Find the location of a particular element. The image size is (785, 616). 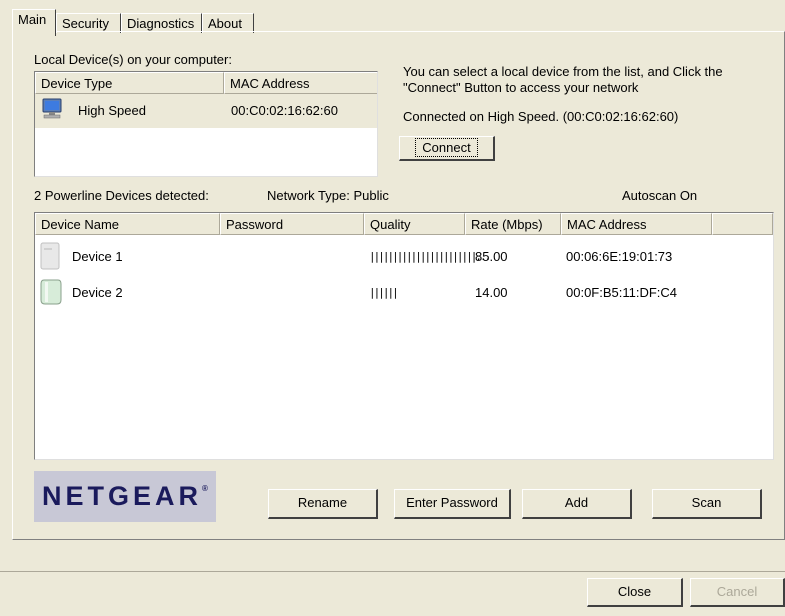

tab-diagnostics: Diagnostics is located at coordinates (161, 23).